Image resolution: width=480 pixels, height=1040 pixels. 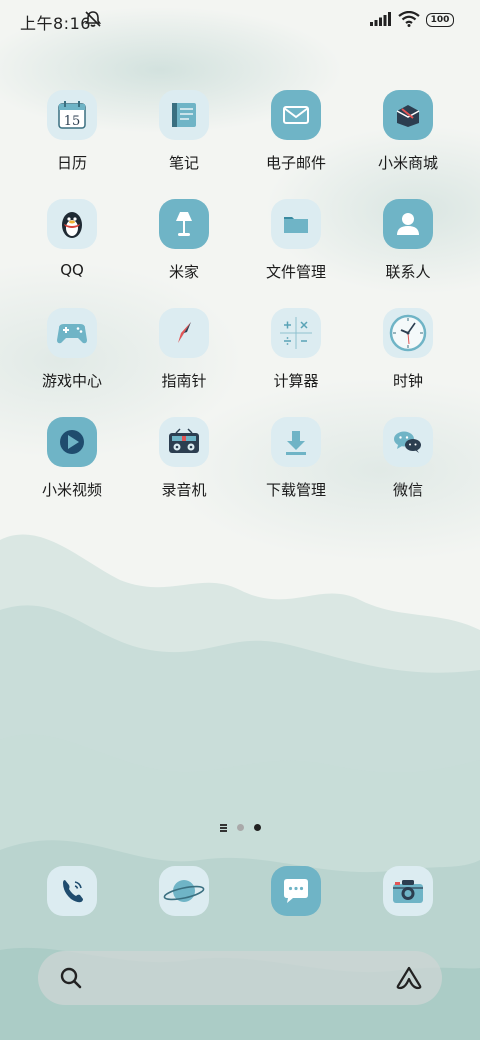 I want to click on recorder-icon, so click(x=184, y=442).